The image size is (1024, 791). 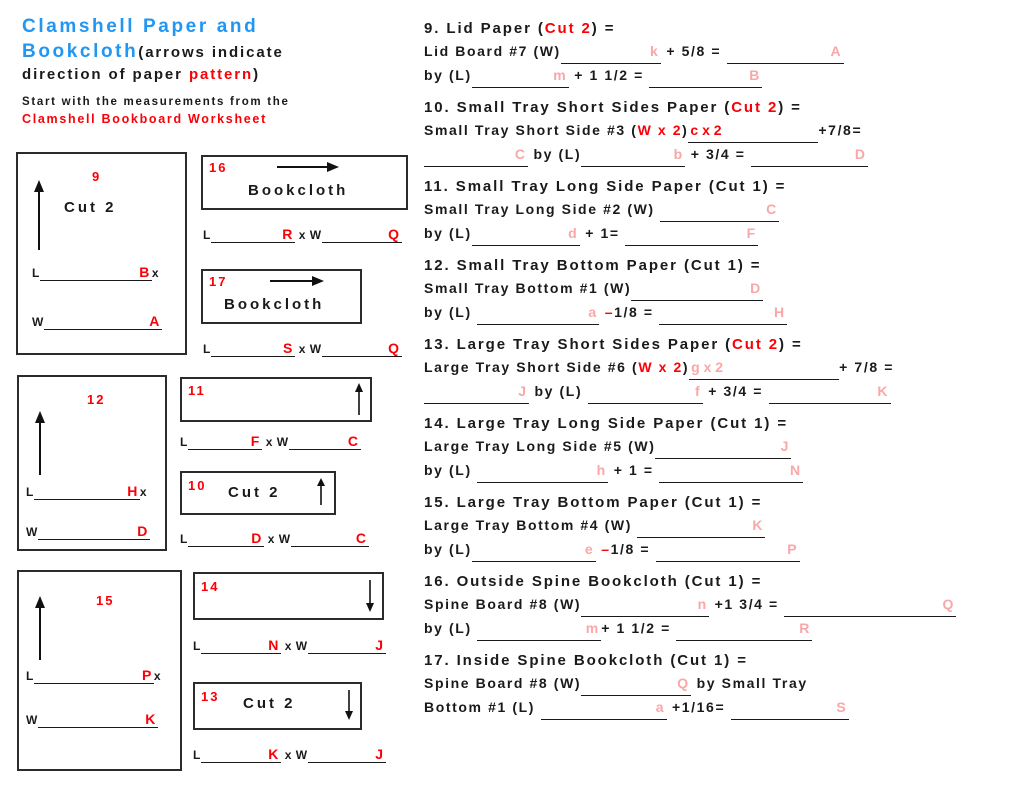 What do you see at coordinates (361, 234) in the screenshot?
I see `width-blank-16: Q` at bounding box center [361, 234].